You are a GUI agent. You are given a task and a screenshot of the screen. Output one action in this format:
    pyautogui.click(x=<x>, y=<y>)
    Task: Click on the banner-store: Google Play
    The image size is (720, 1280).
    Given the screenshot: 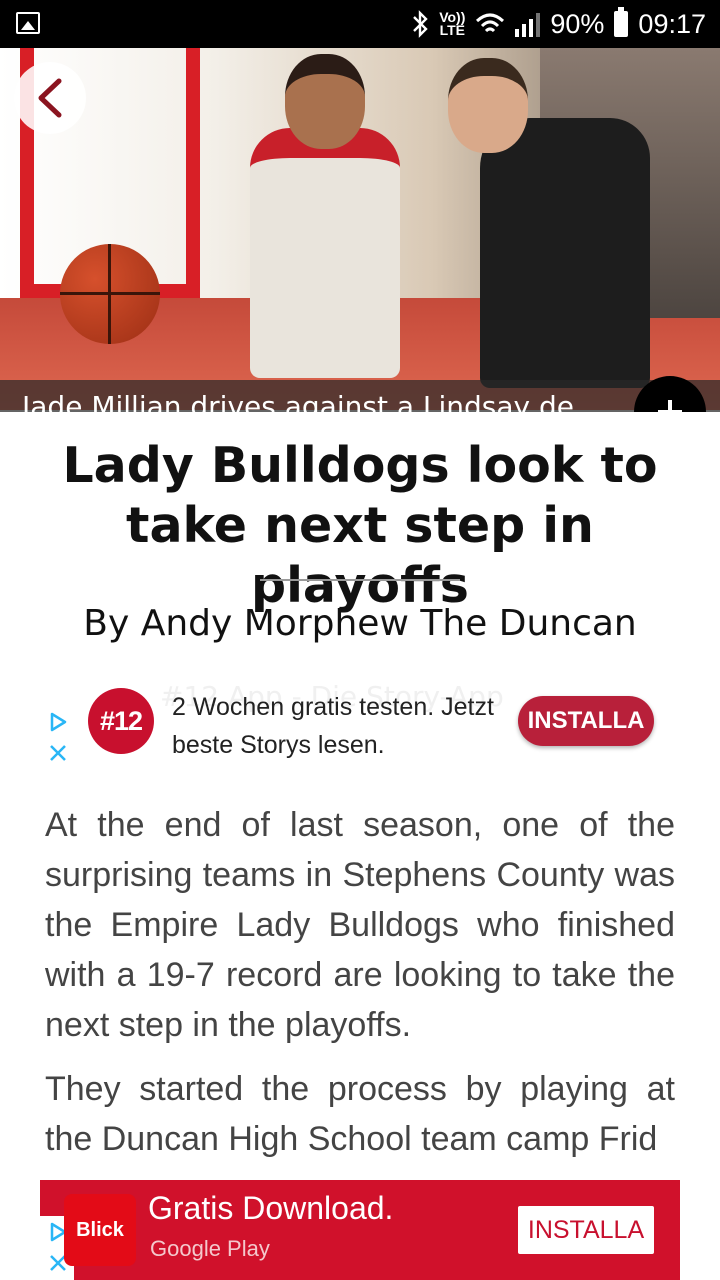 What is the action you would take?
    pyautogui.click(x=210, y=1248)
    